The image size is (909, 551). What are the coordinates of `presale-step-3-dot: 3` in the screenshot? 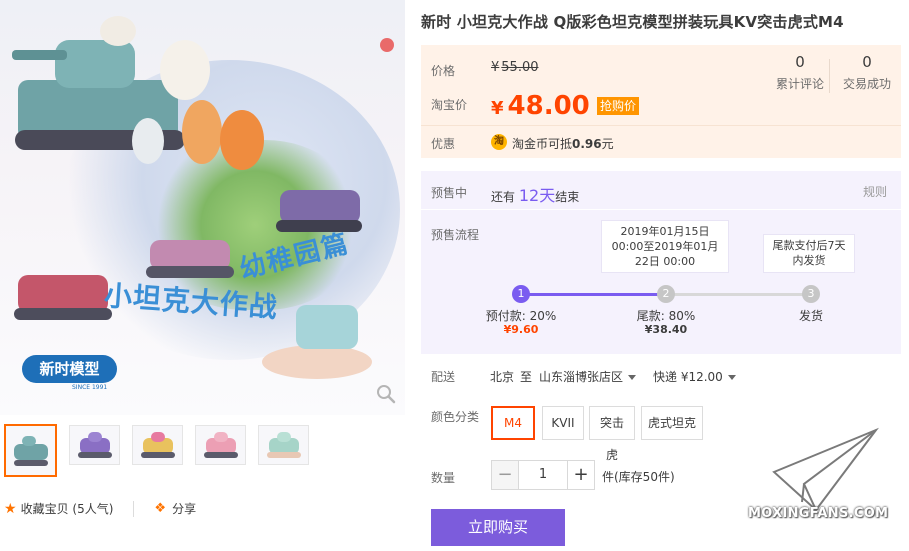 It's located at (811, 294).